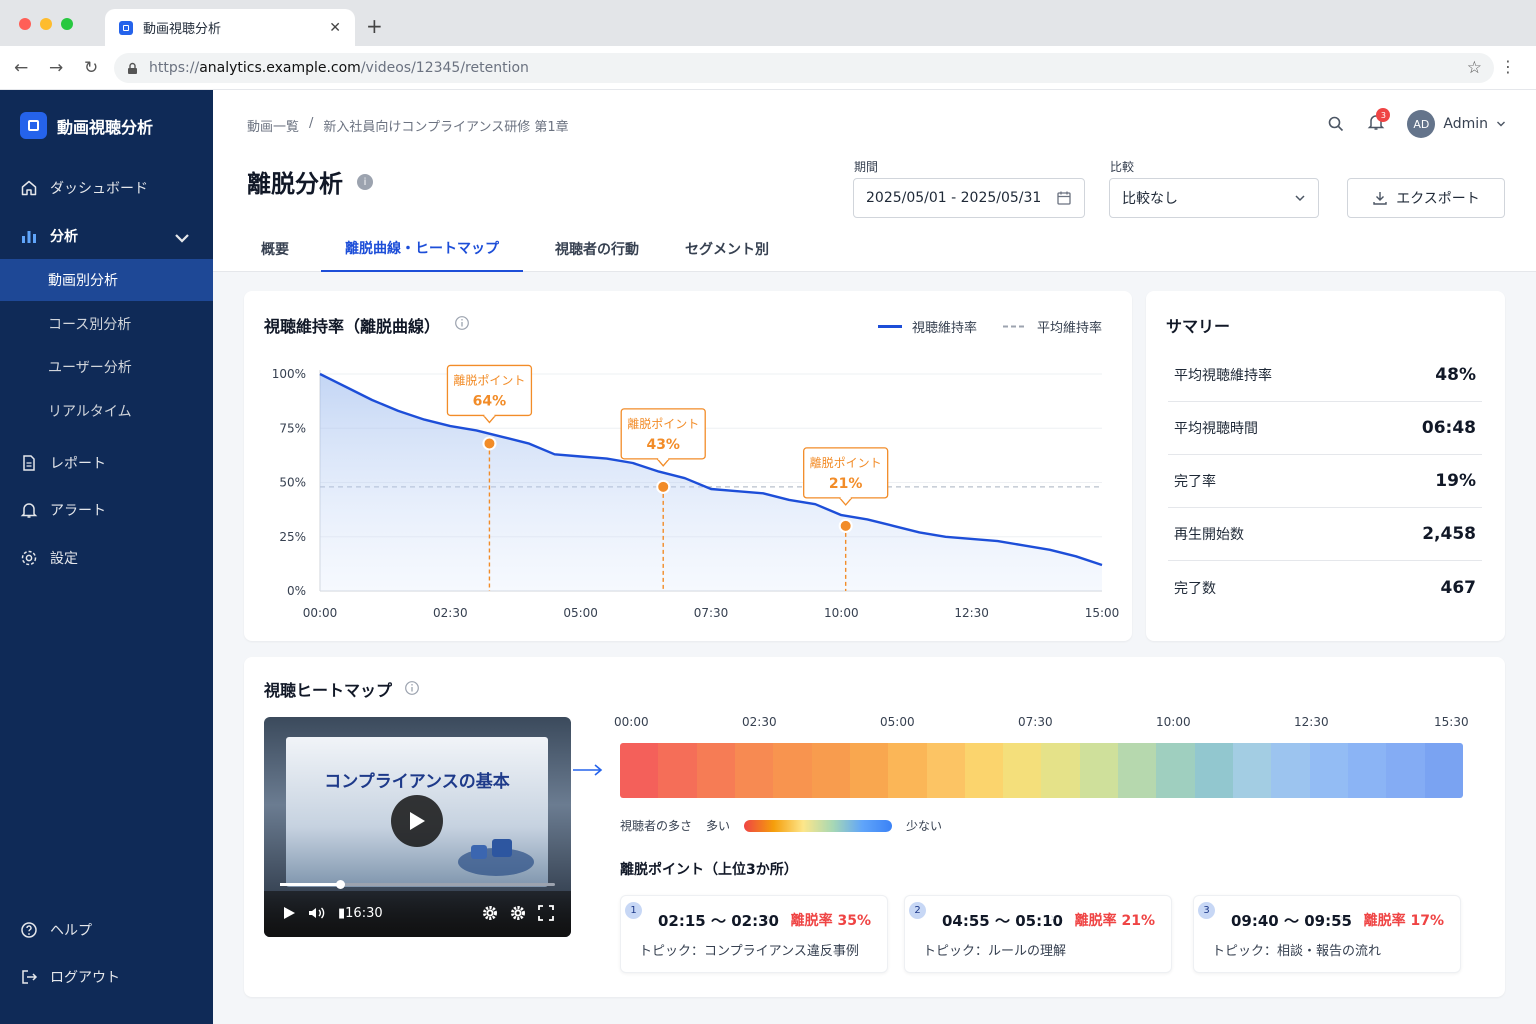 This screenshot has height=1024, width=1536. I want to click on bookmark-star-icon: ☆, so click(1474, 68).